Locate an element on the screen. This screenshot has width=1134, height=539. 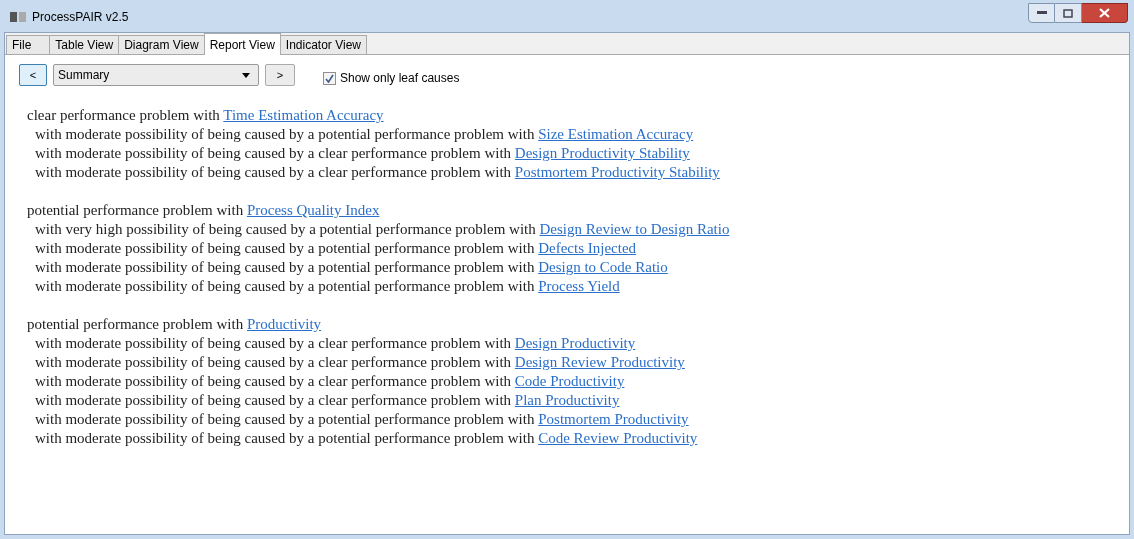
indicator-link: Design to Code Ratio is located at coordinates (603, 267).